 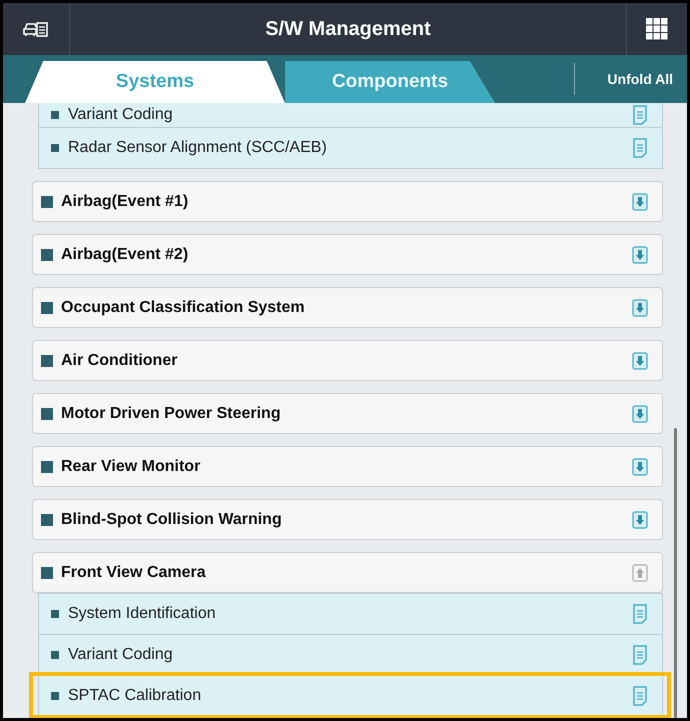 What do you see at coordinates (350, 613) in the screenshot?
I see `list-item: System Identification` at bounding box center [350, 613].